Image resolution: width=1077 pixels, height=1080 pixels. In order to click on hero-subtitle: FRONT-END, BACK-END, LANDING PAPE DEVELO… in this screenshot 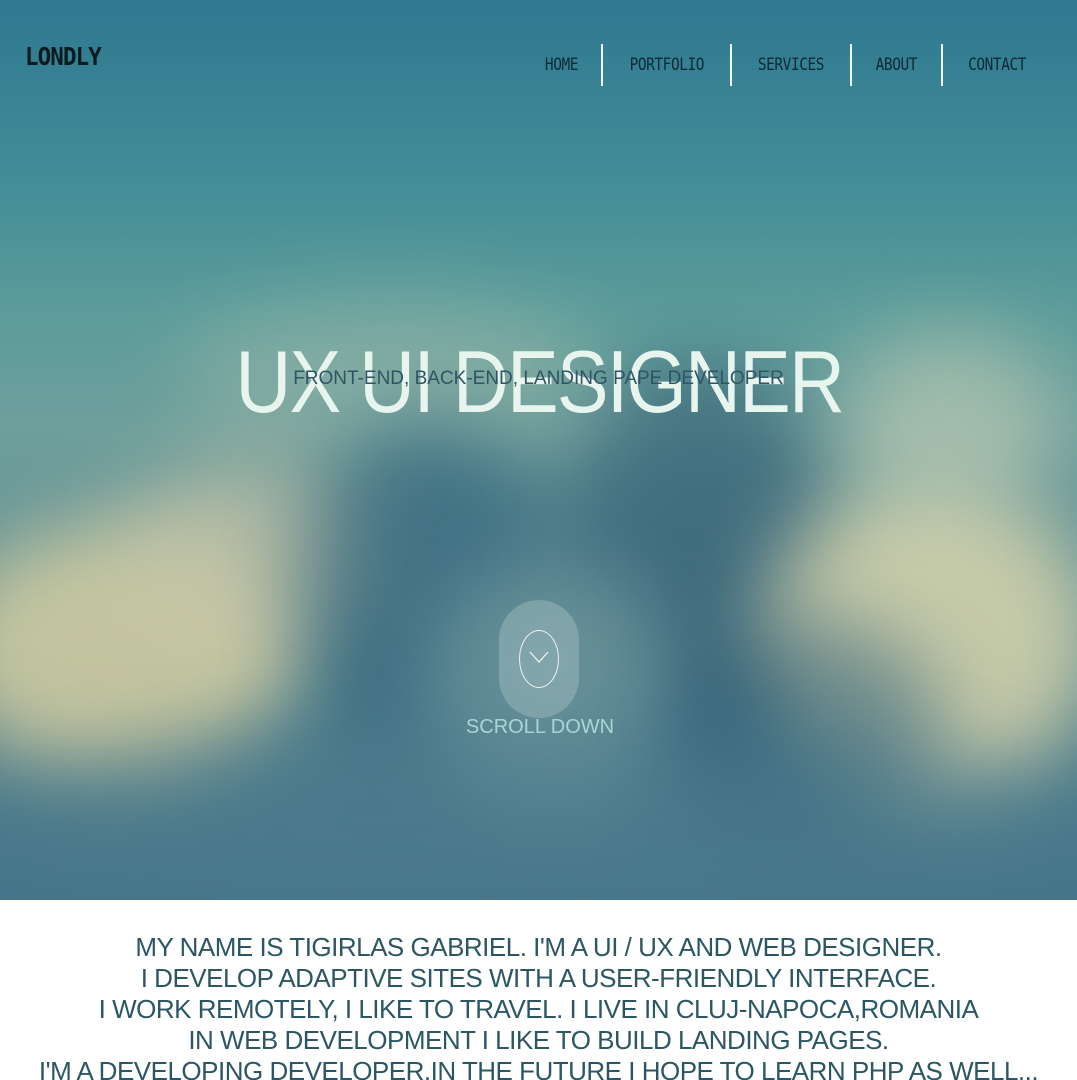, I will do `click(538, 378)`.